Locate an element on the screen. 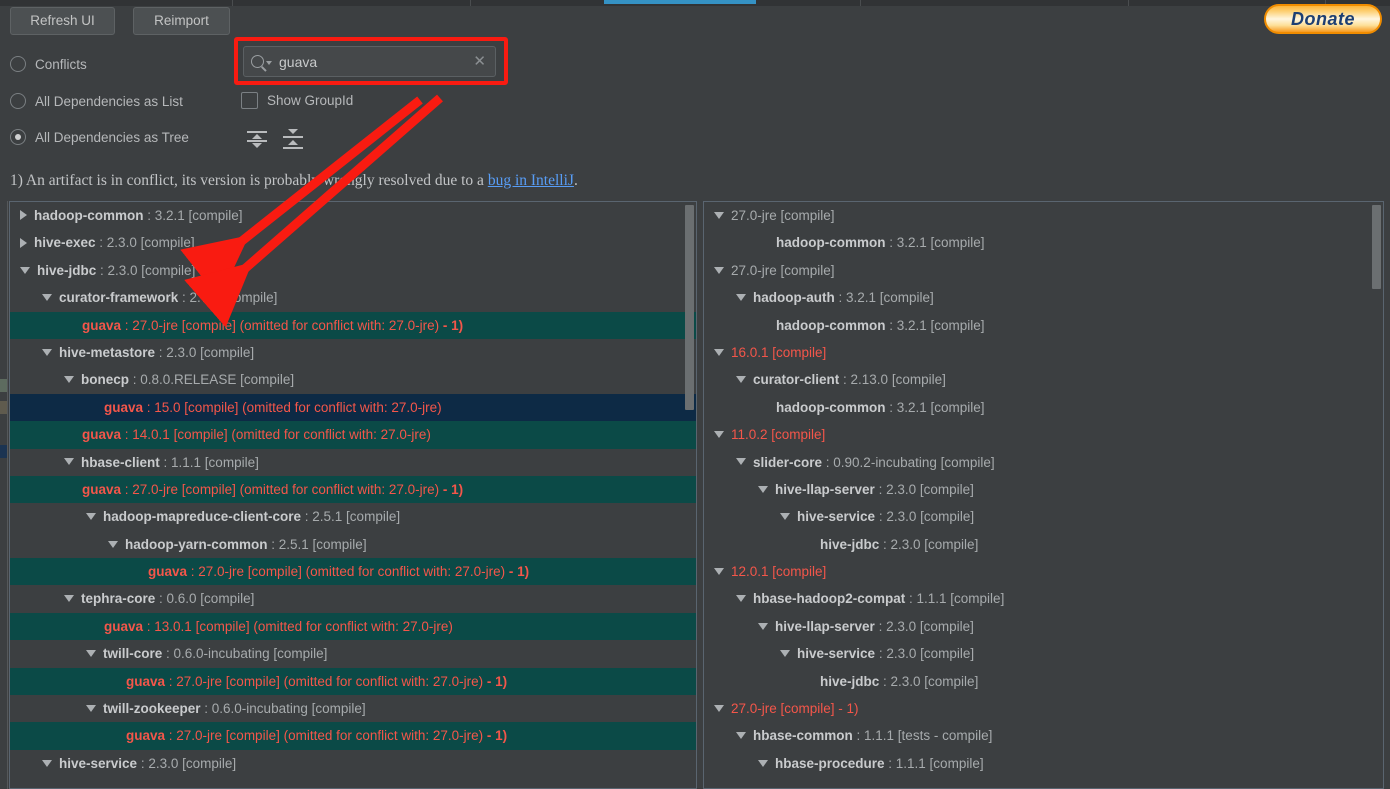 The image size is (1390, 789). artifact-name: hadoop-yarn-common is located at coordinates (196, 544).